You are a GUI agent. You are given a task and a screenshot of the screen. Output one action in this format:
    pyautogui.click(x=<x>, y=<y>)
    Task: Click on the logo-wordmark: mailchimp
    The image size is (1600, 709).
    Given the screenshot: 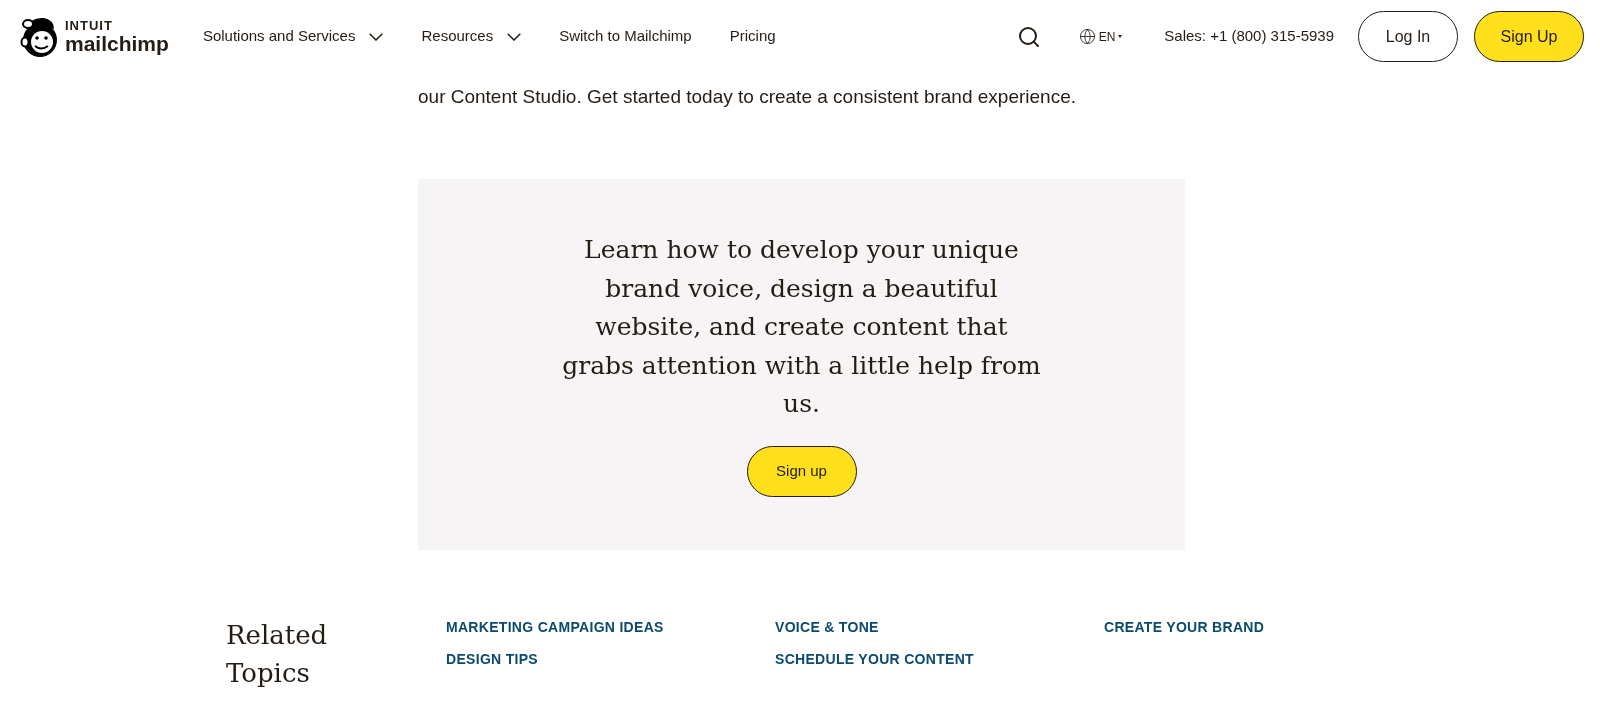 What is the action you would take?
    pyautogui.click(x=117, y=43)
    